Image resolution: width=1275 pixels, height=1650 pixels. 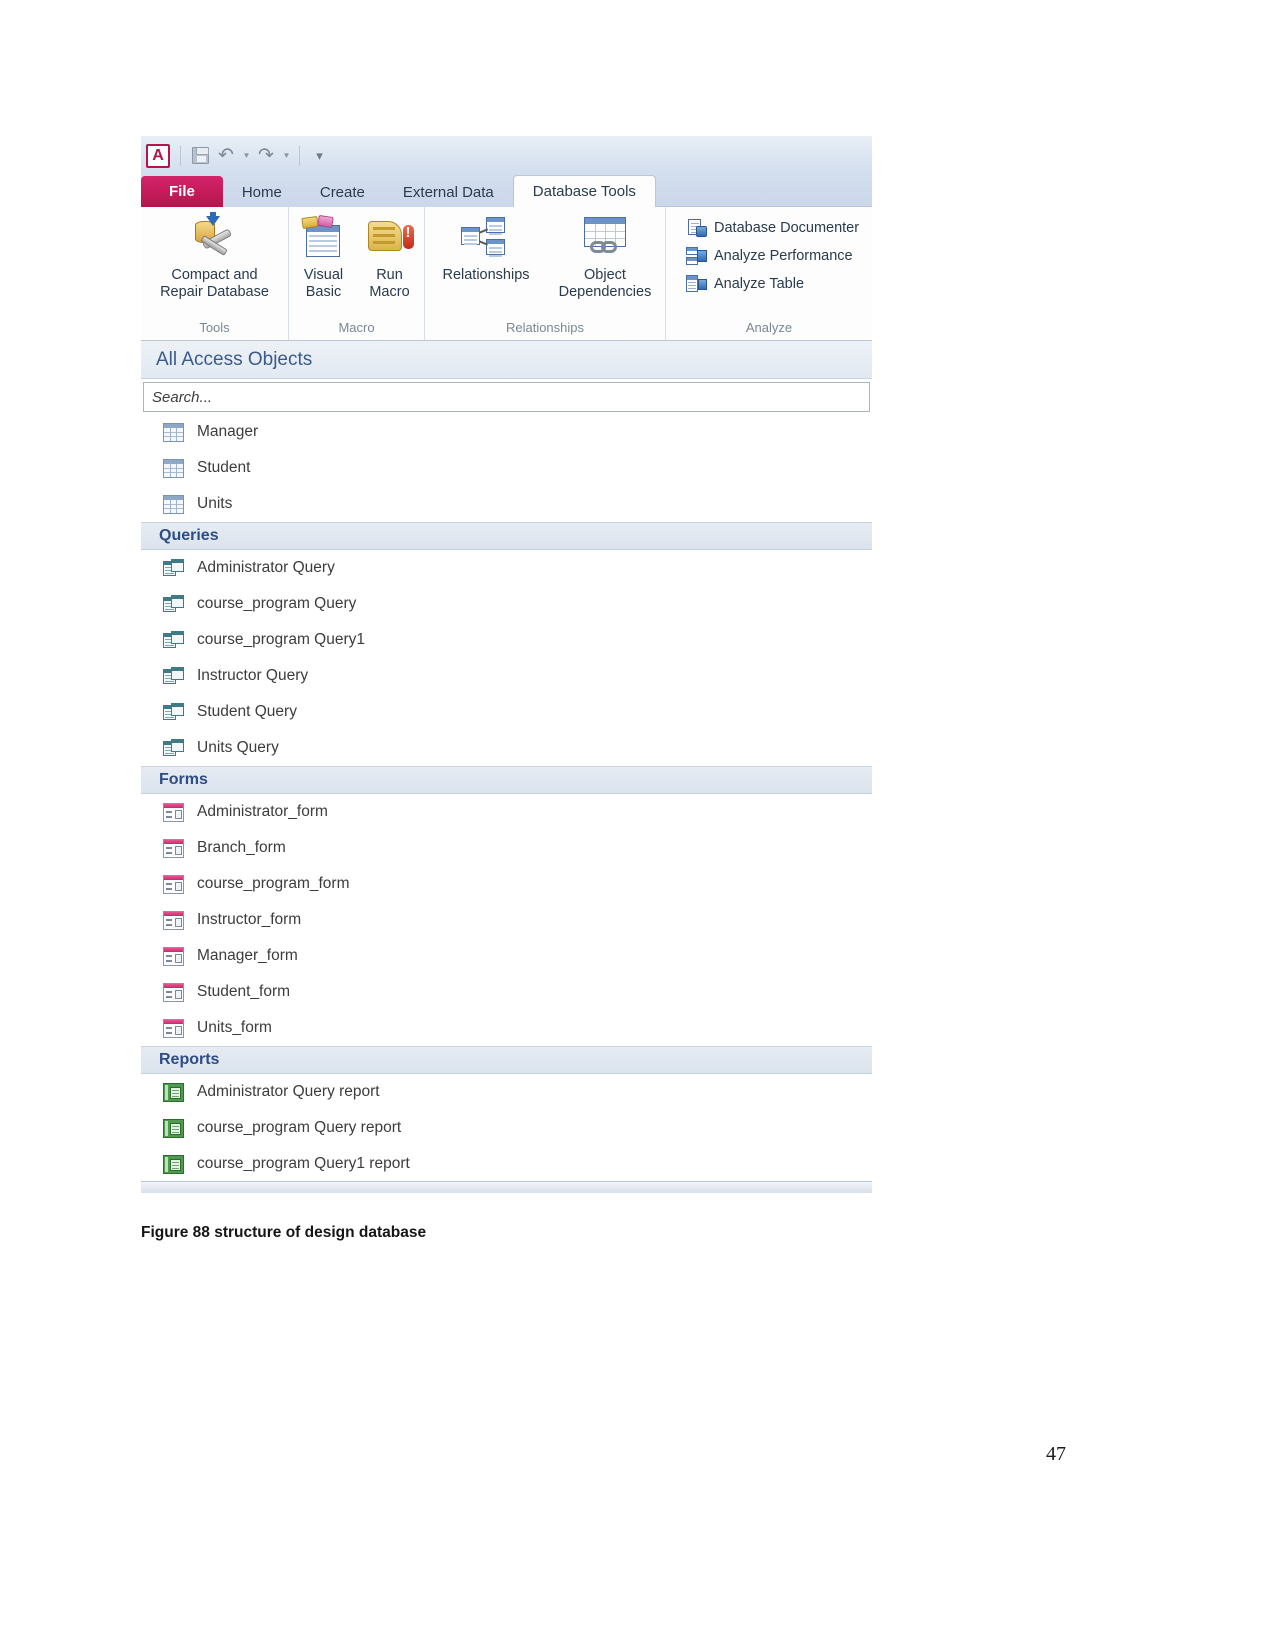 What do you see at coordinates (214, 284) in the screenshot?
I see `compact-and-repair-database-label: Compact and Repair Database` at bounding box center [214, 284].